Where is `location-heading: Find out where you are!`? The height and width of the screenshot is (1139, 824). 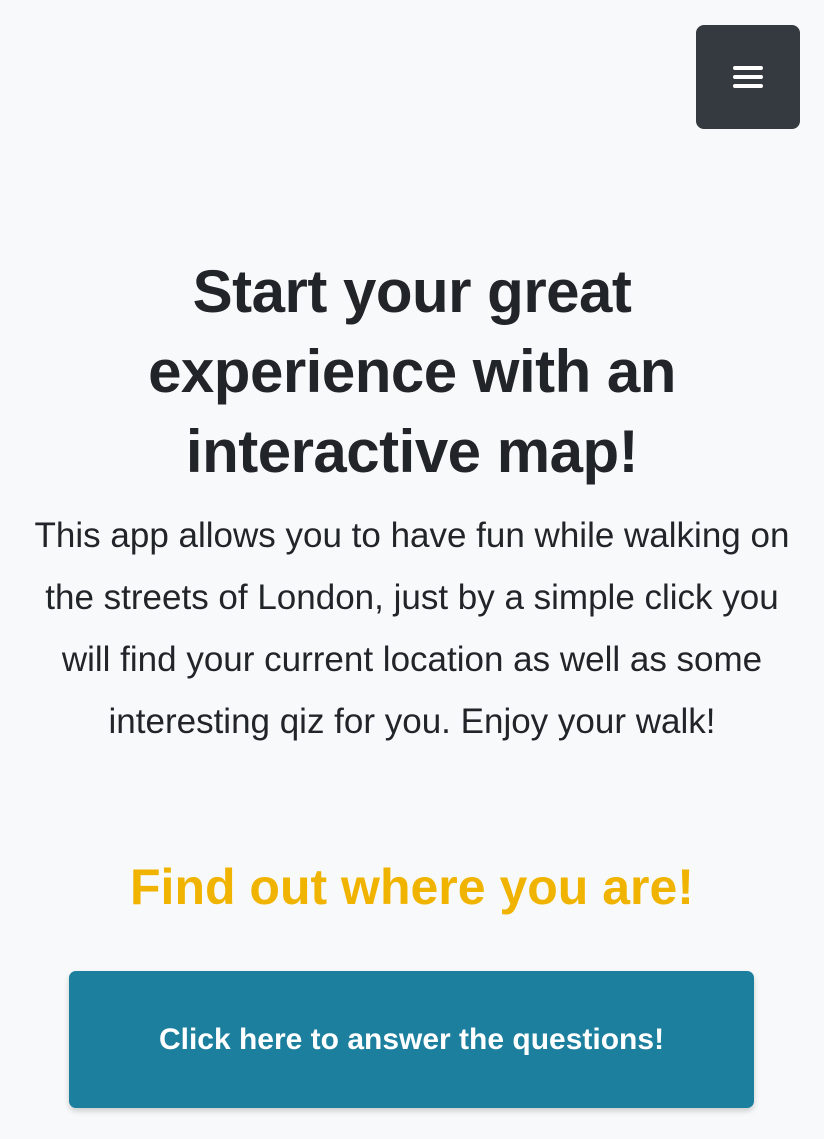
location-heading: Find out where you are! is located at coordinates (412, 887).